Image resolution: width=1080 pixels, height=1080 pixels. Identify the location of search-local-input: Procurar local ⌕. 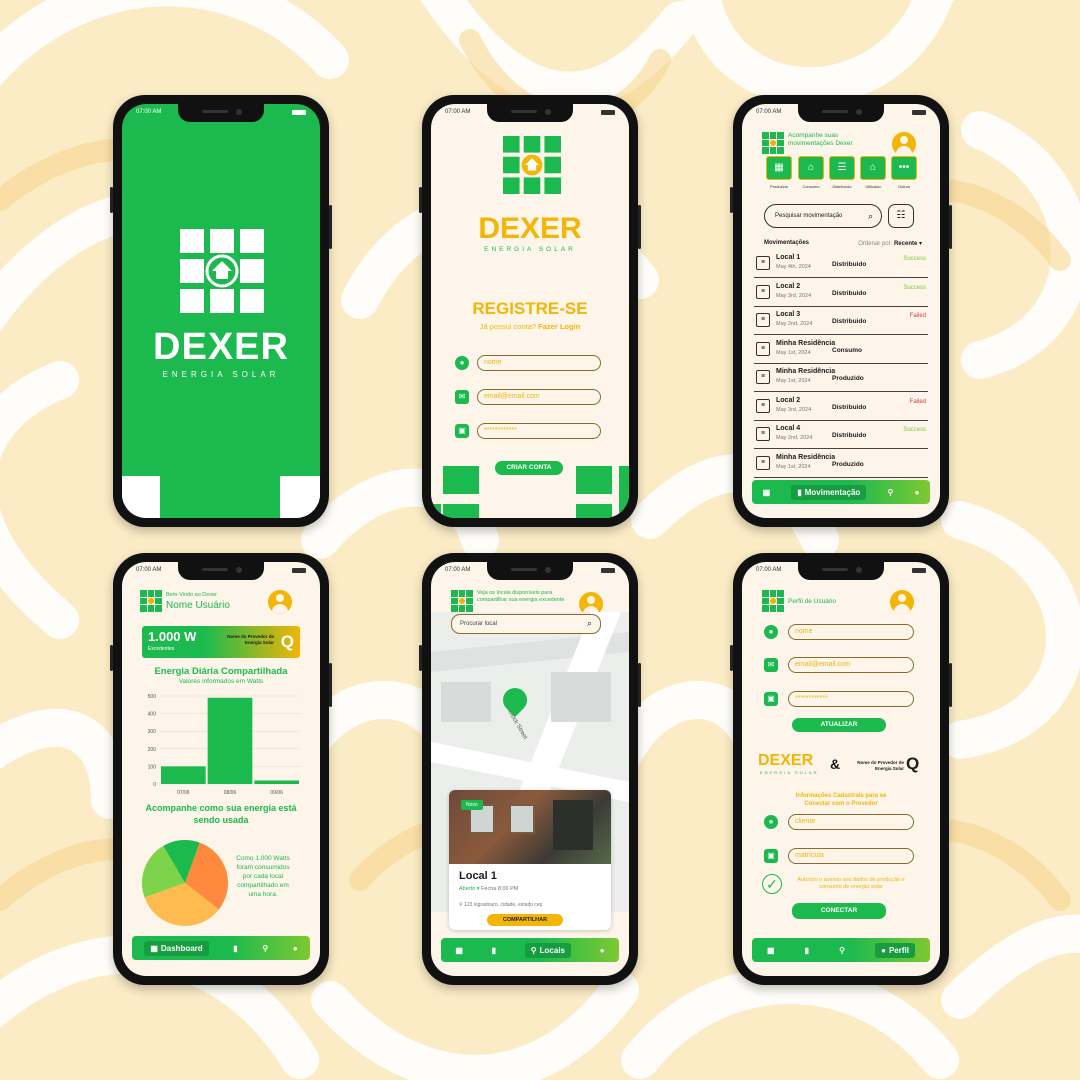
(526, 624).